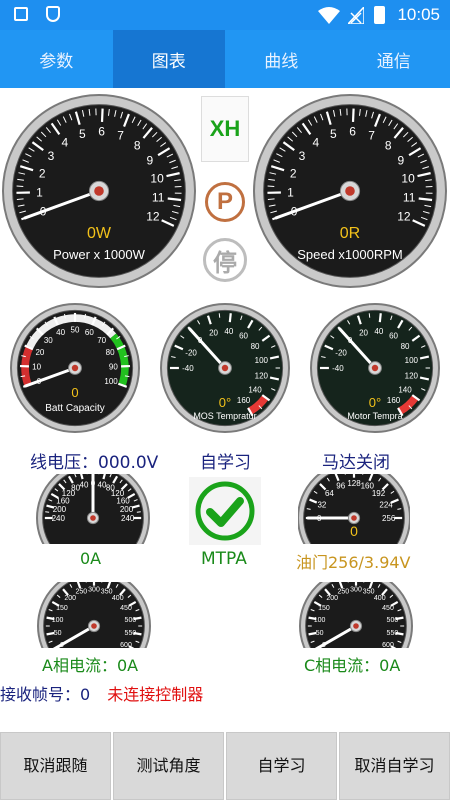  Describe the element at coordinates (168, 766) in the screenshot. I see `test-angle-button: 测试角度` at that location.